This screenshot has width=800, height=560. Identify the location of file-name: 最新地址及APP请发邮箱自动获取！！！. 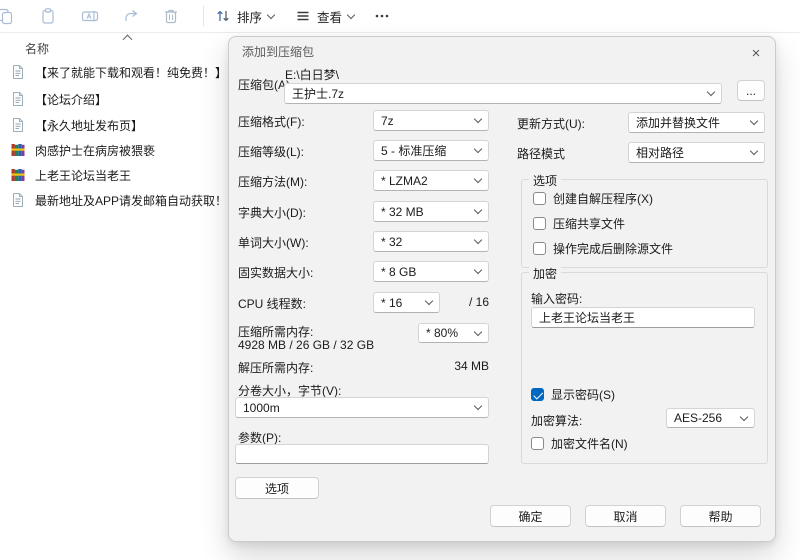
(143, 200).